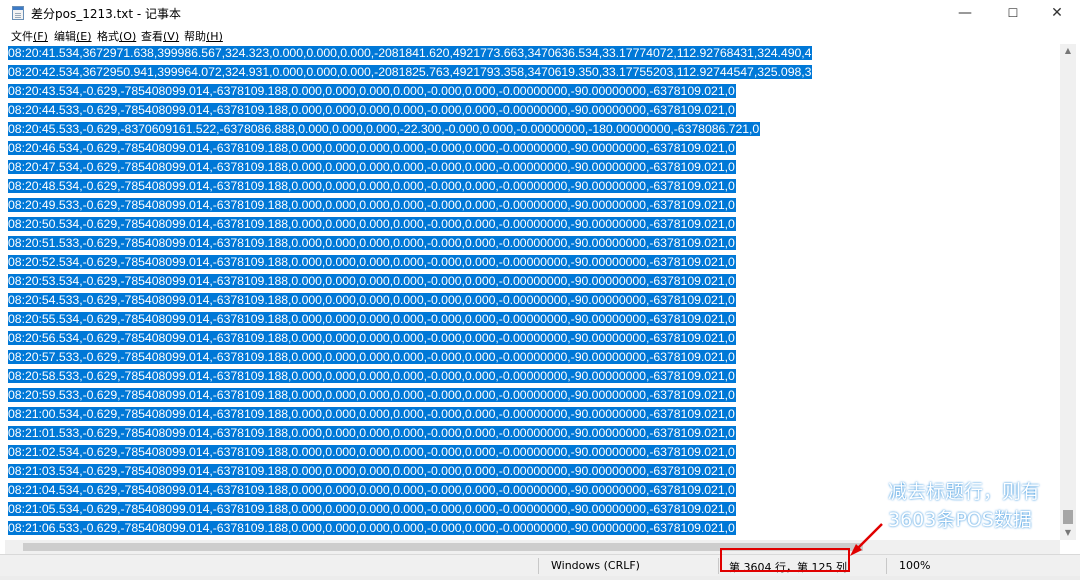  Describe the element at coordinates (540, 578) in the screenshot. I see `background-window-sliver` at that location.